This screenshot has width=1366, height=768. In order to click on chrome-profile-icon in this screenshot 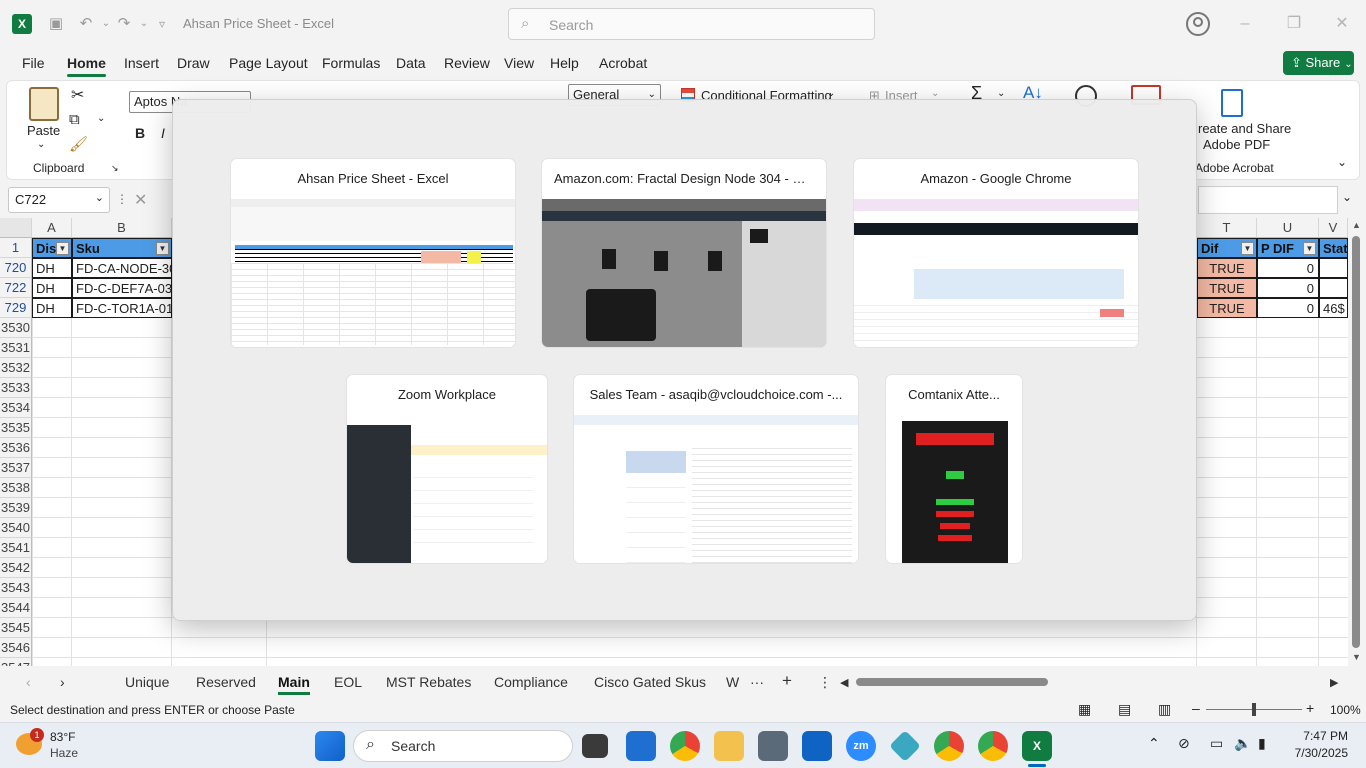, I will do `click(949, 746)`.